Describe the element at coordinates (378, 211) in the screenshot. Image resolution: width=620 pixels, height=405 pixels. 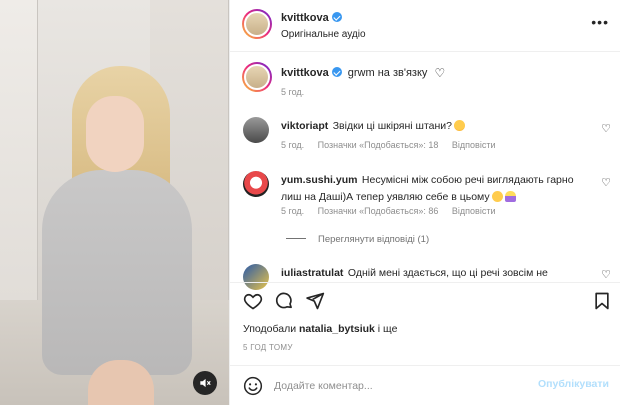
I see `comment-likes: Позначки «Подобається»: 86` at that location.